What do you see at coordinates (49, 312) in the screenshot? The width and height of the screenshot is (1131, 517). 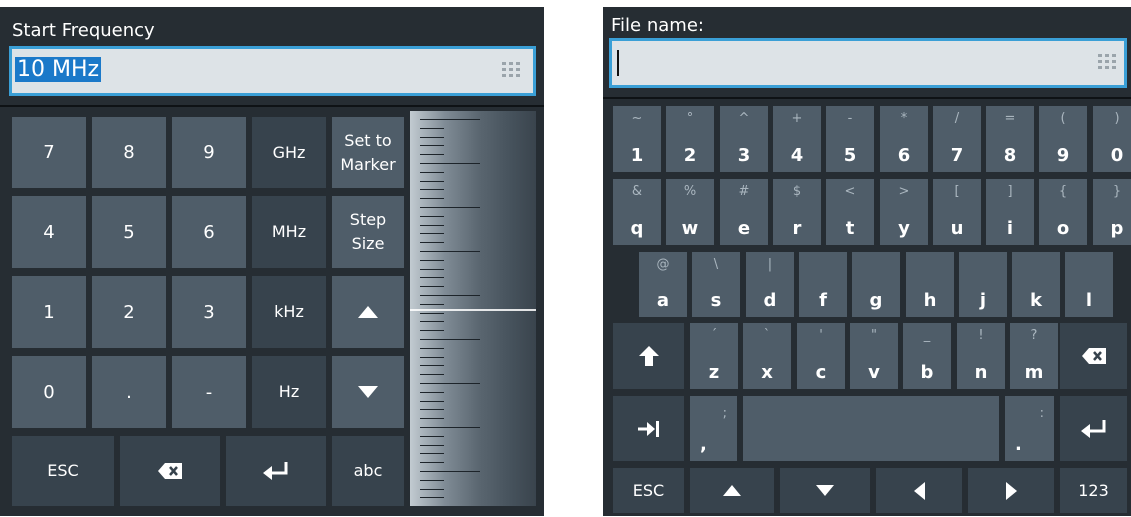 I see `key-1: 1` at bounding box center [49, 312].